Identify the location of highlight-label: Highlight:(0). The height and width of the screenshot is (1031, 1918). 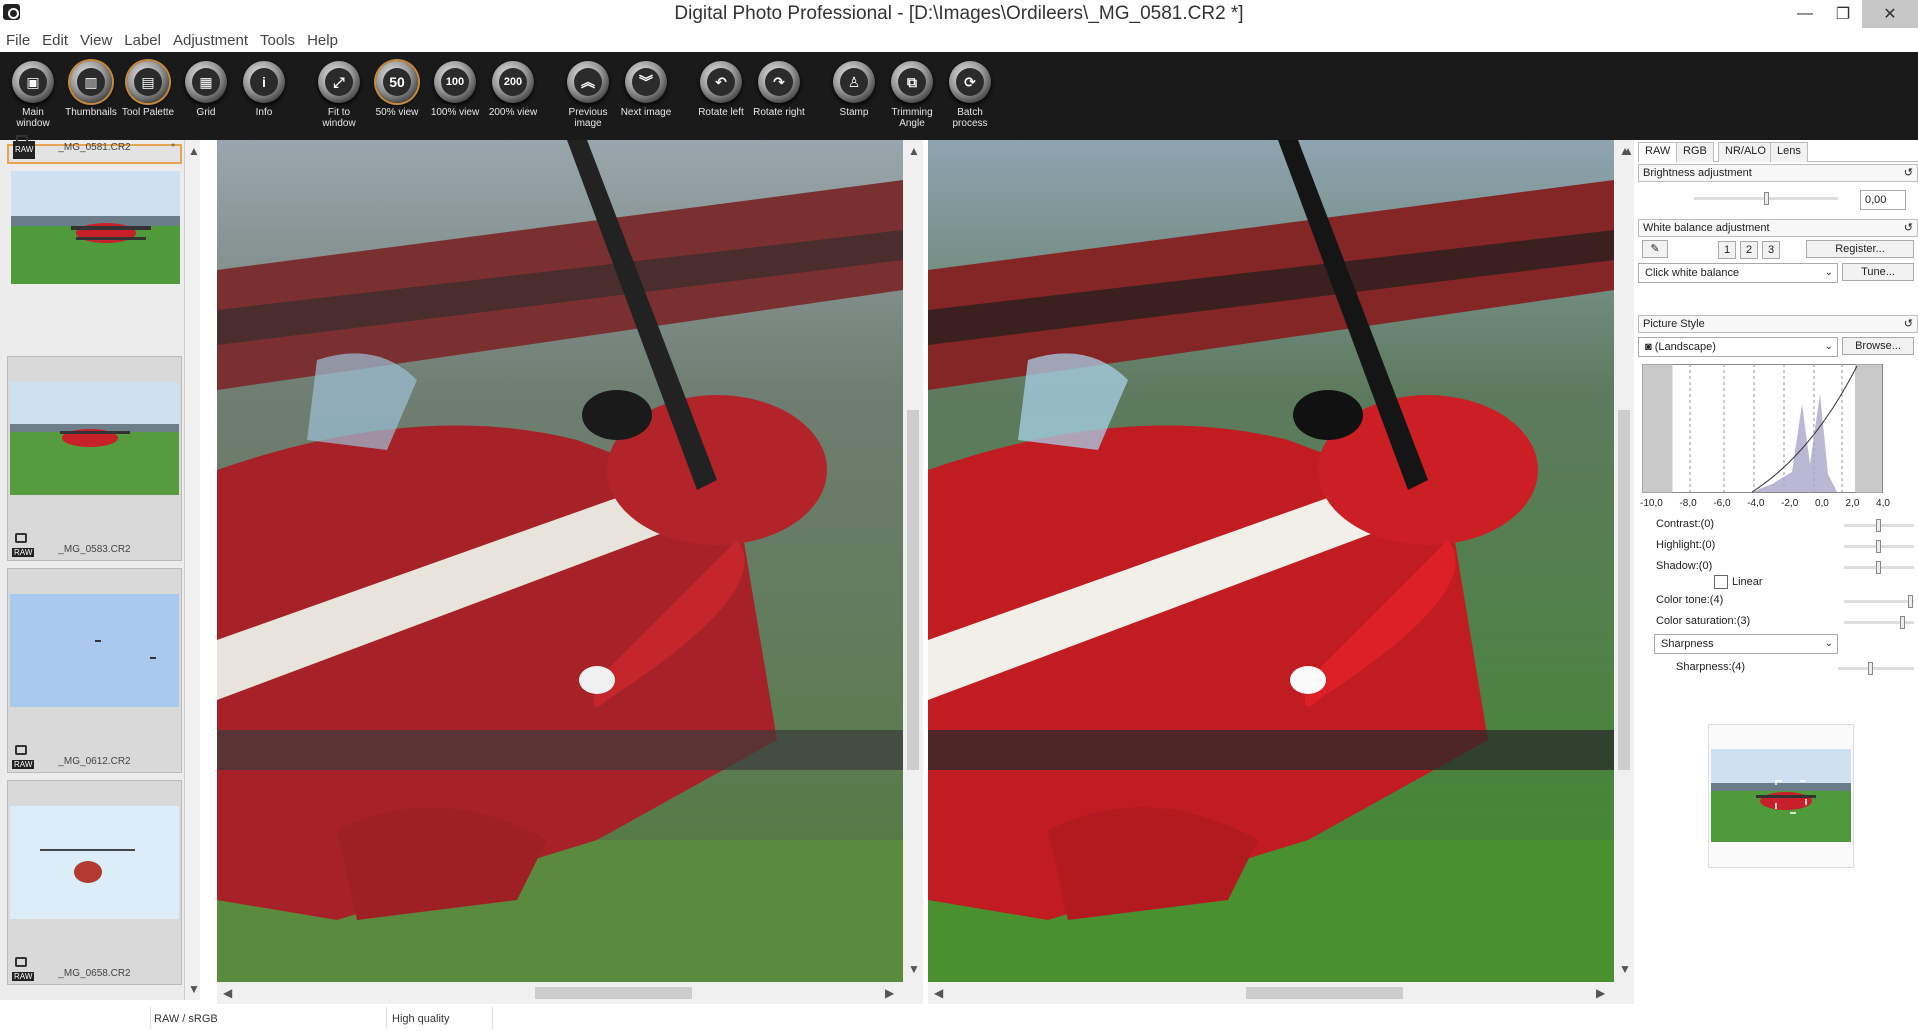
(1686, 545).